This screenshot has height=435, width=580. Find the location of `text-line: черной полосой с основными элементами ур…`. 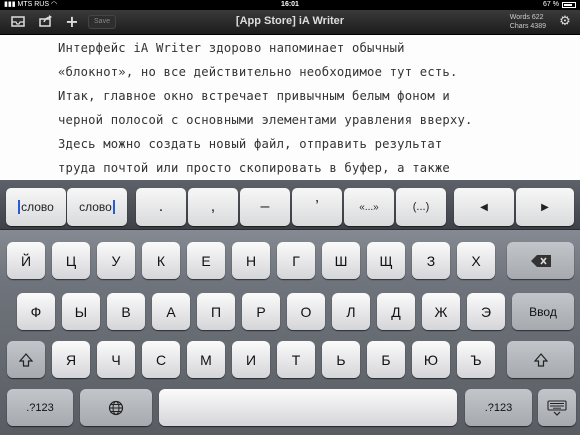

text-line: черной полосой с основными элементами ур… is located at coordinates (265, 120).